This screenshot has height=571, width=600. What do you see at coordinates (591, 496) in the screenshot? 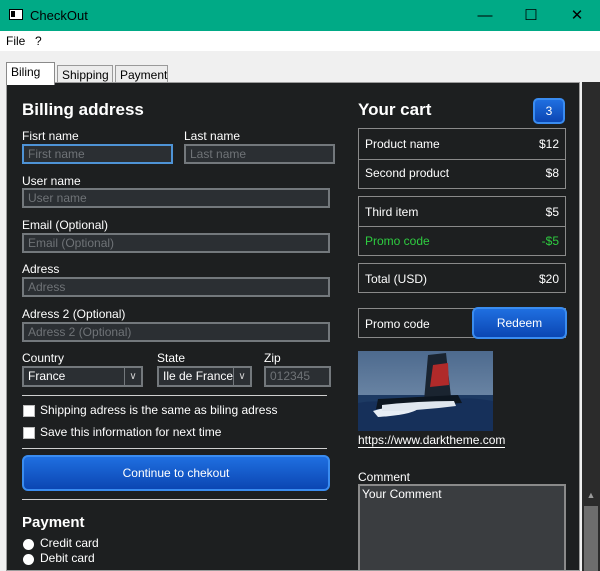
I see `scroll-up-icon: ▲` at bounding box center [591, 496].